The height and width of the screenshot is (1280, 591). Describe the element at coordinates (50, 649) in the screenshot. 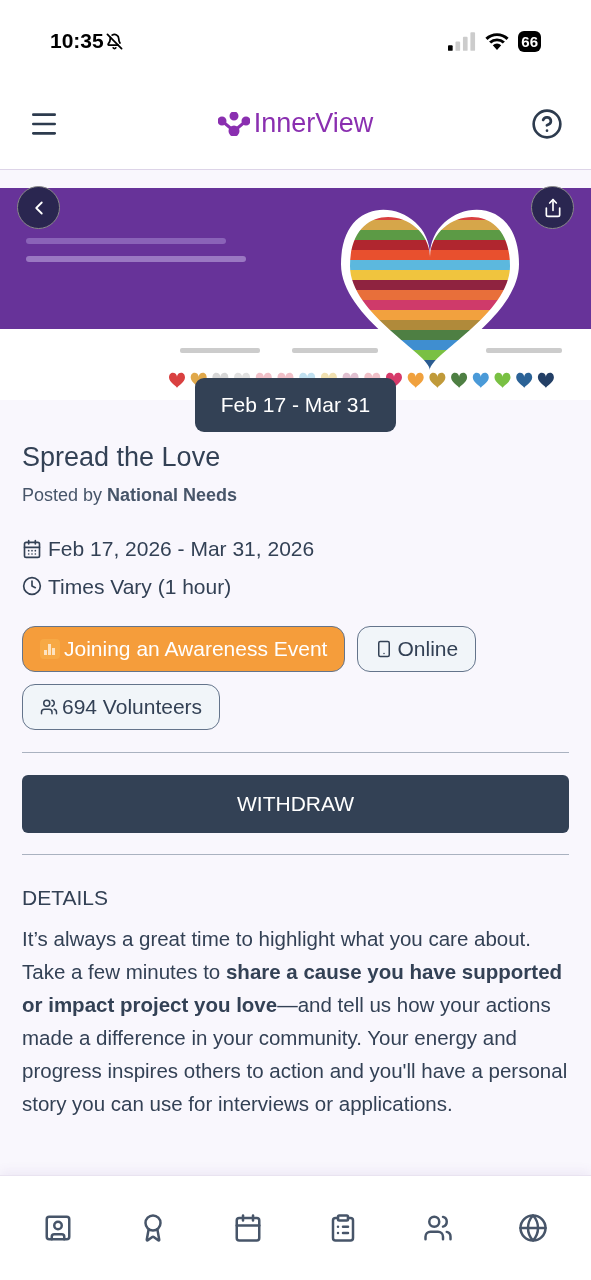

I see `chart-icon` at that location.